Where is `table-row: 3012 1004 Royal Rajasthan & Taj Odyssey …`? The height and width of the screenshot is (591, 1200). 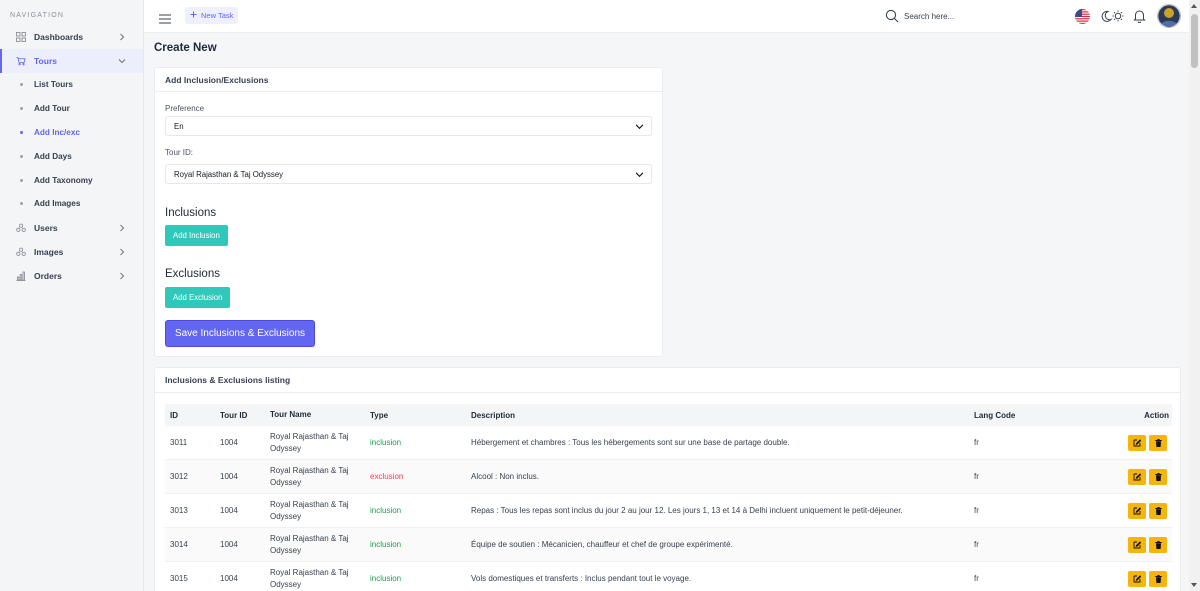 table-row: 3012 1004 Royal Rajasthan & Taj Odyssey … is located at coordinates (668, 477).